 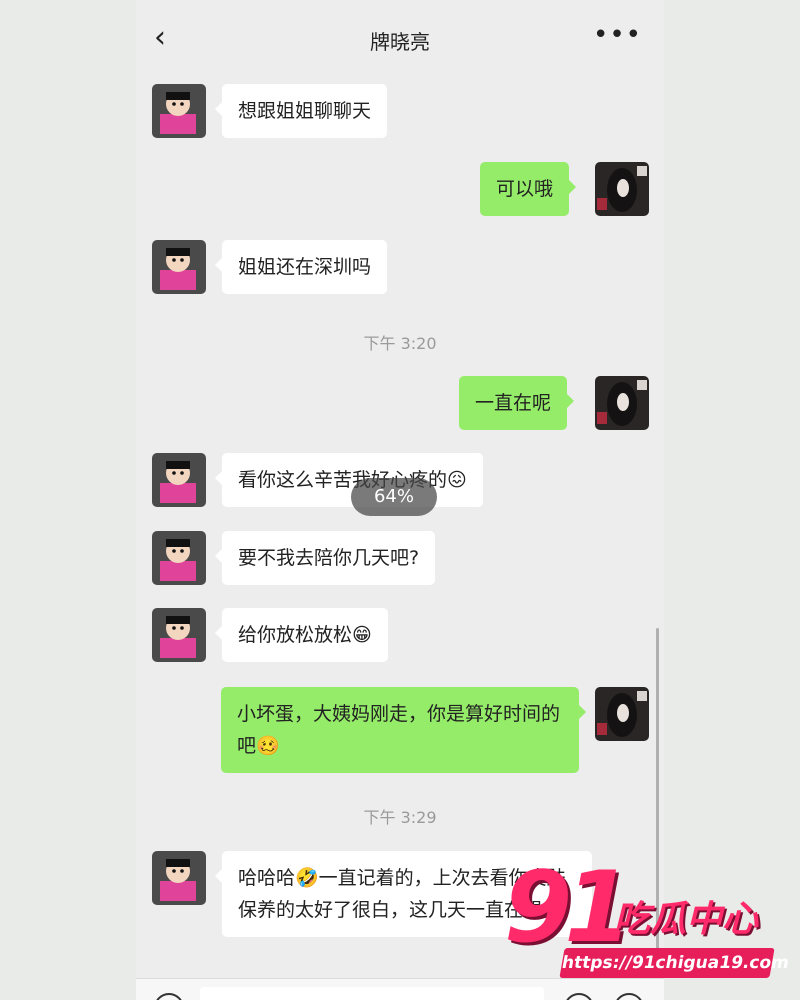 I want to click on sent-message: 一直在呢, so click(x=517, y=403).